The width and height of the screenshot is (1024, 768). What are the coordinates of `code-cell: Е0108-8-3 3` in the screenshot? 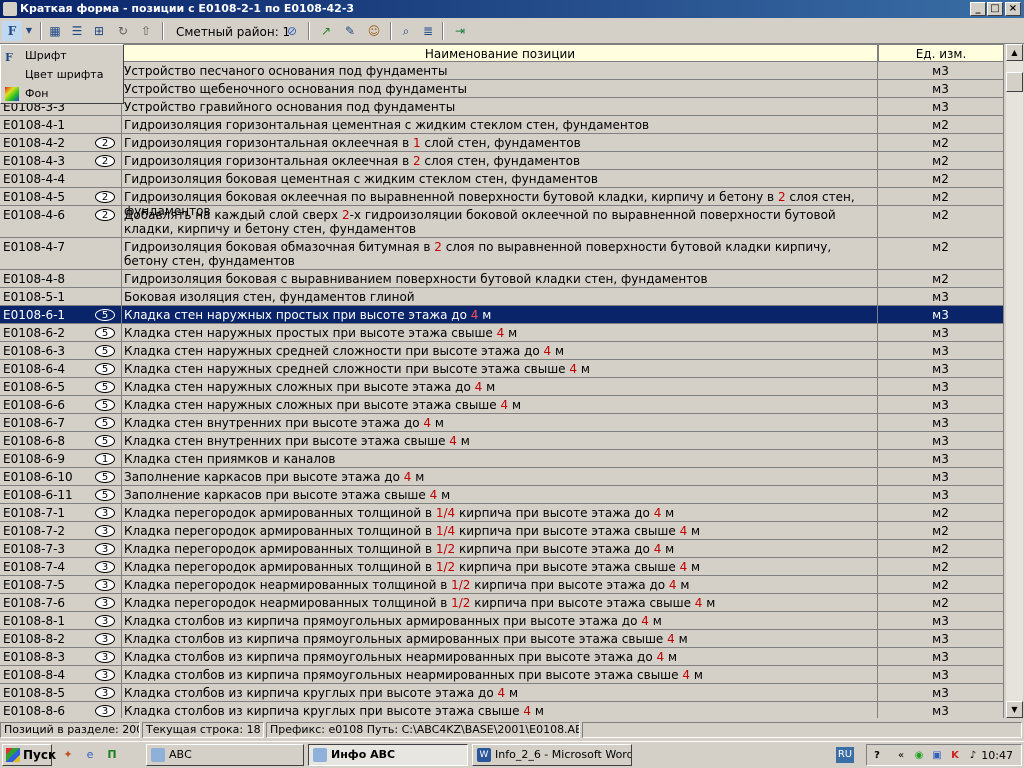 It's located at (61, 656).